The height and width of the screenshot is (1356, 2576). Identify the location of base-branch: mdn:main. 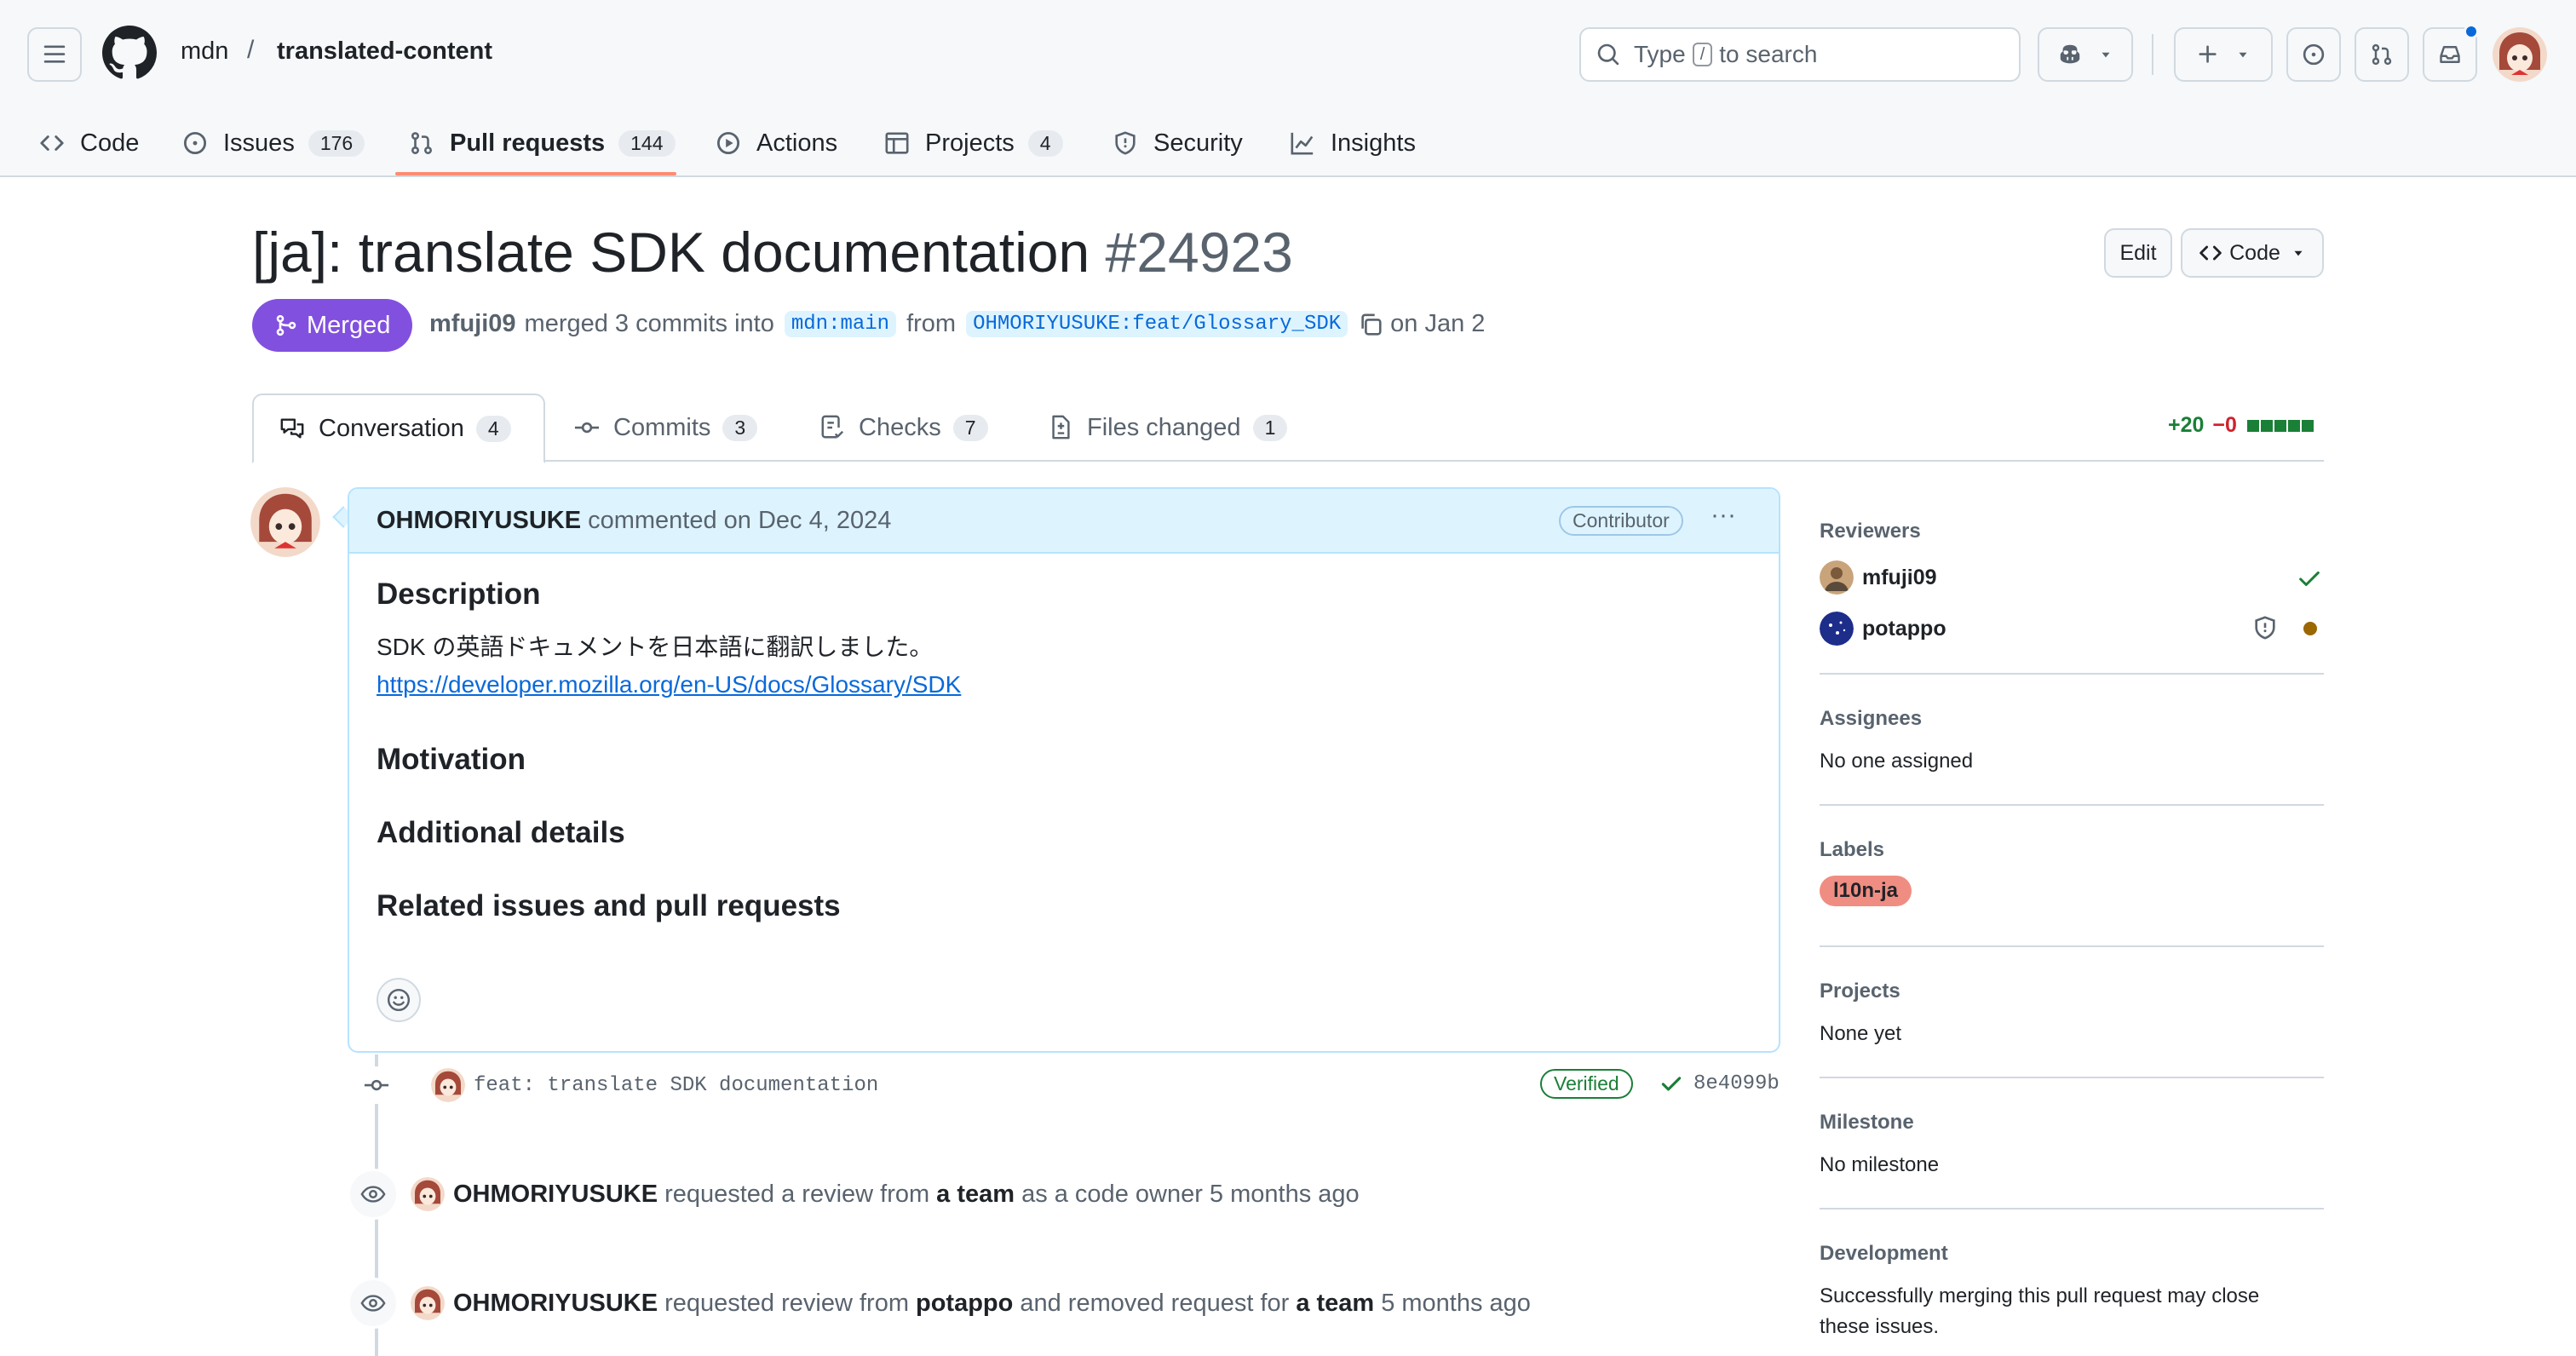
(841, 324).